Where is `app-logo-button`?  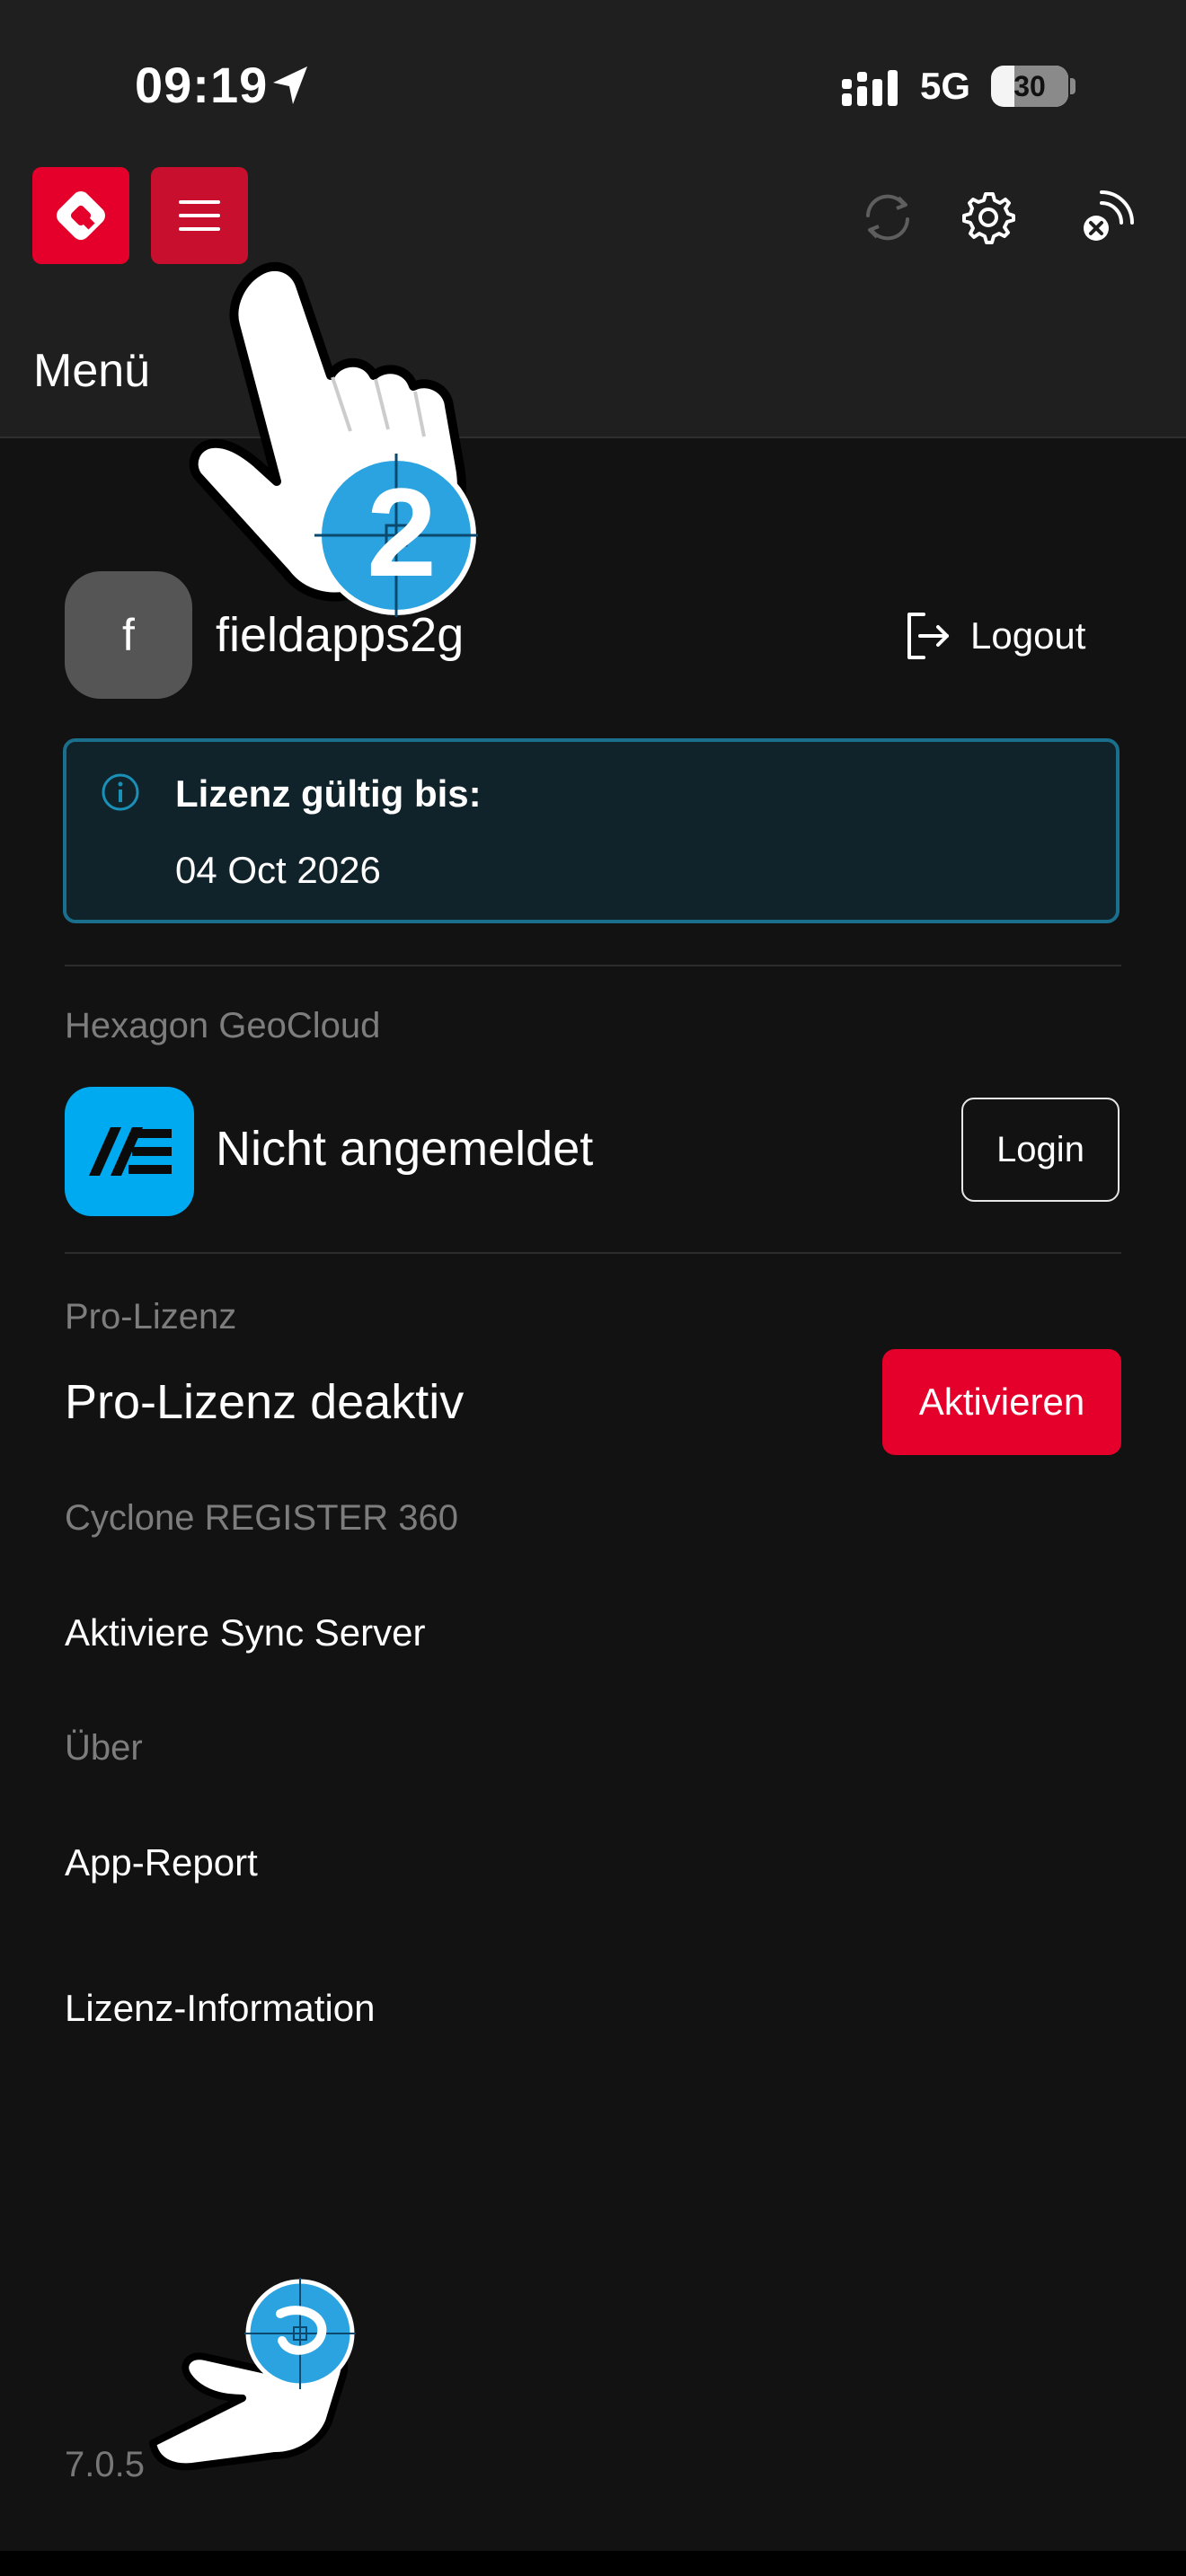
app-logo-button is located at coordinates (80, 215).